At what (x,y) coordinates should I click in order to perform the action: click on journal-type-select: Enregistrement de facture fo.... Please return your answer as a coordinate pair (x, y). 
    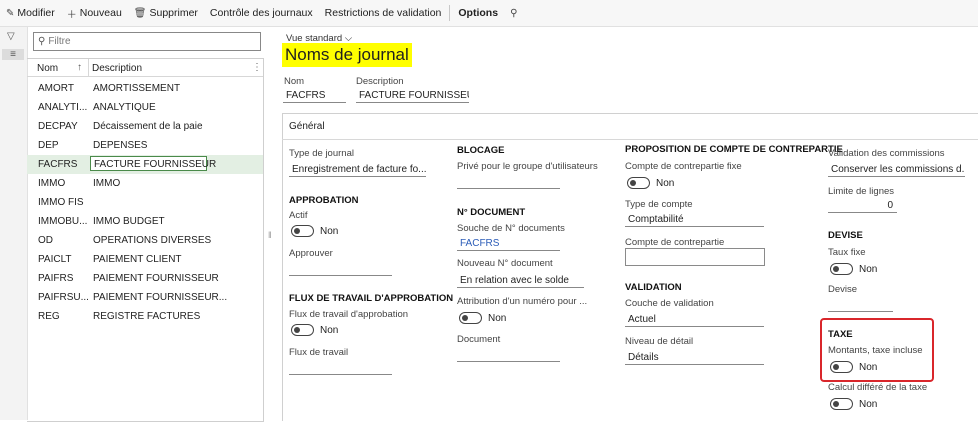
    Looking at the image, I should click on (357, 170).